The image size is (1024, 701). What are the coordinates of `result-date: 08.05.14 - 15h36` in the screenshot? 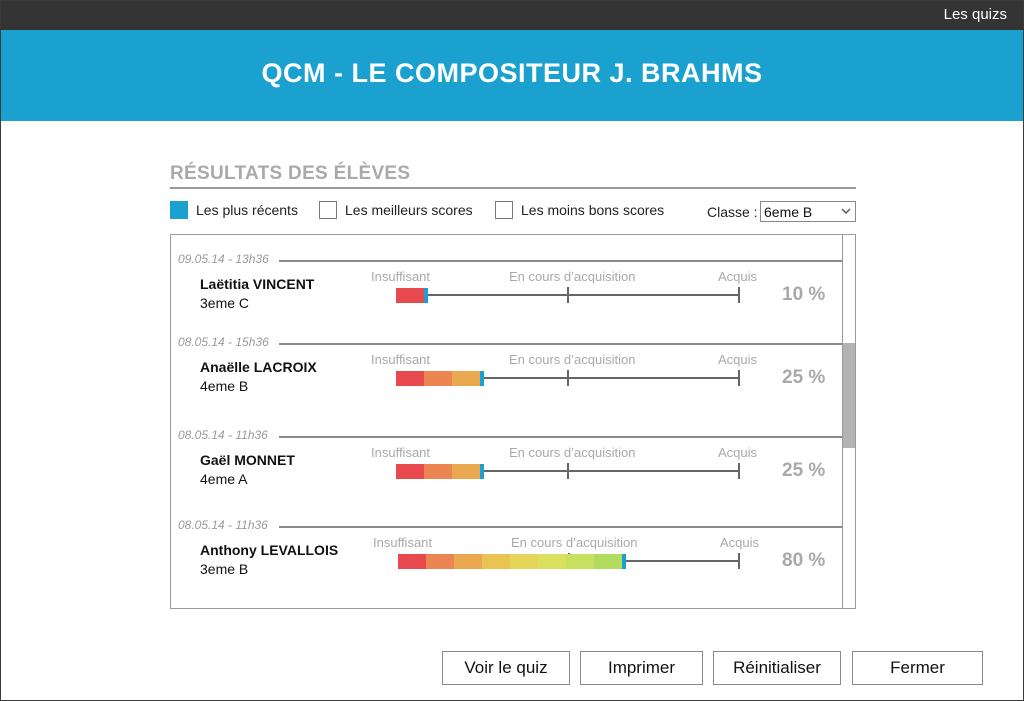 It's located at (223, 342).